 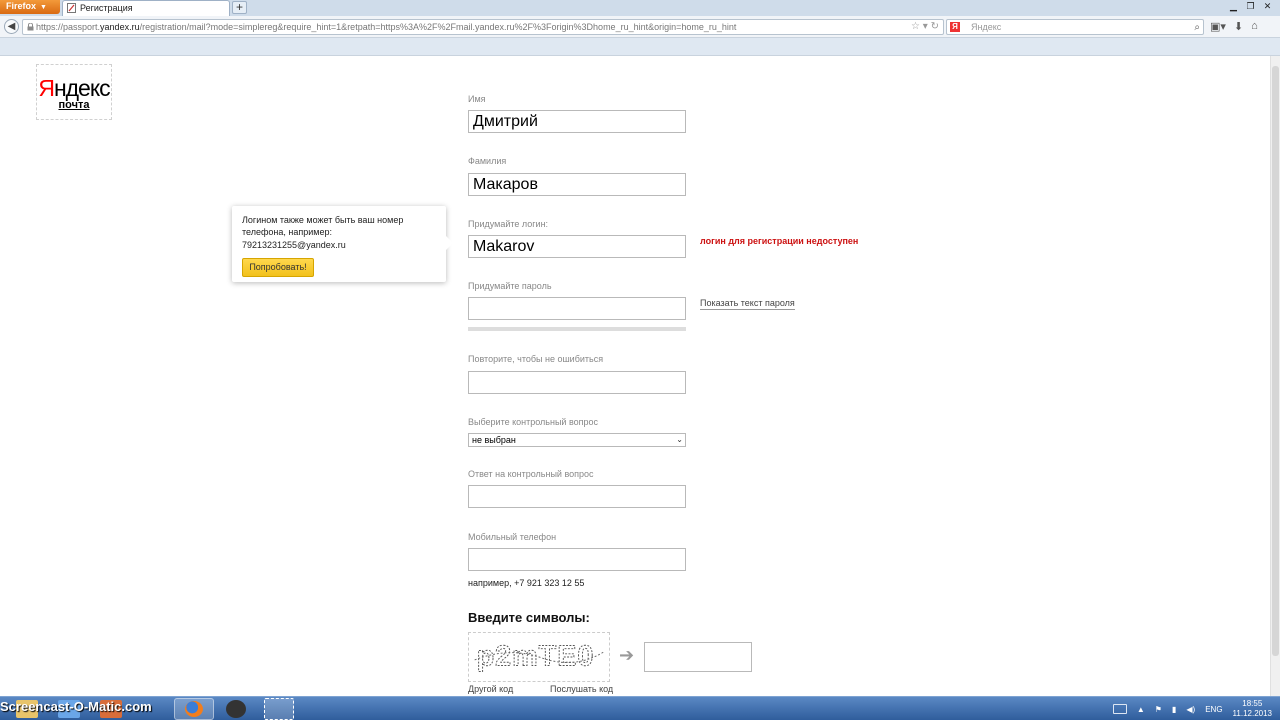 I want to click on login-error-message: логин для регистрации недоступен, so click(x=779, y=241).